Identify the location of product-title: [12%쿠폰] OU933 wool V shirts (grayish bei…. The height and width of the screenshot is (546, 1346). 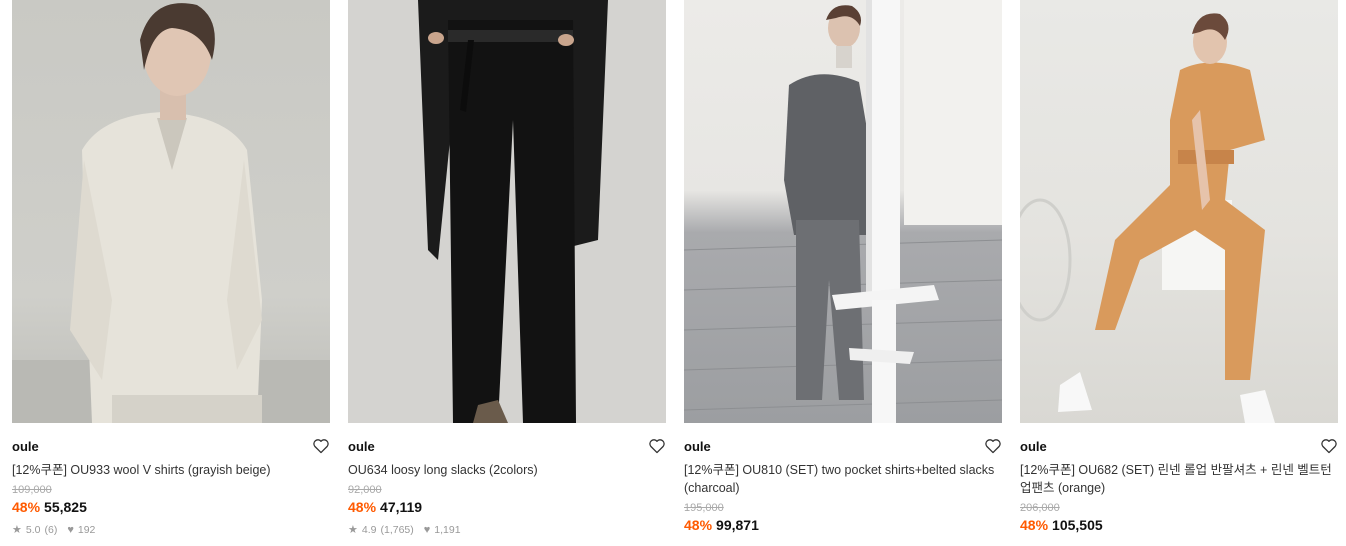
(171, 470).